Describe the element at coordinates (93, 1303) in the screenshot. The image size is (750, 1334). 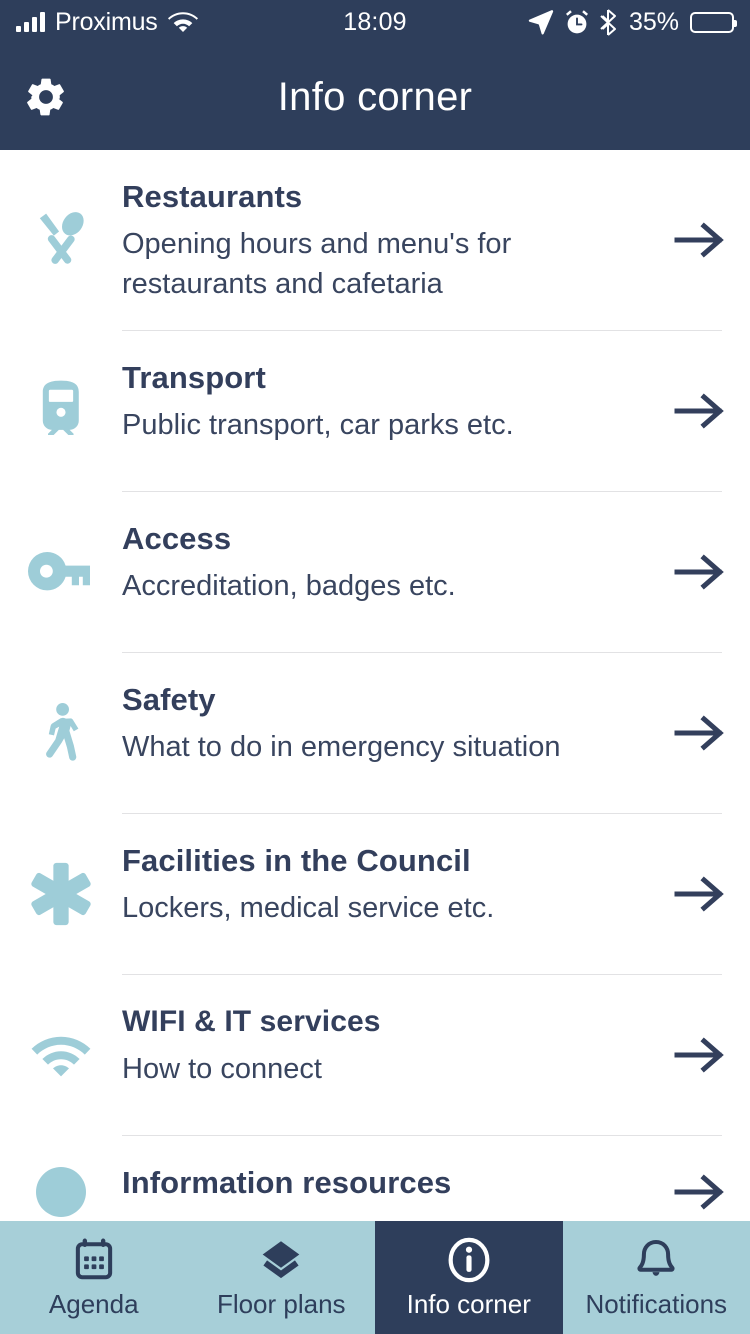
I see `tab-label: Agenda` at that location.